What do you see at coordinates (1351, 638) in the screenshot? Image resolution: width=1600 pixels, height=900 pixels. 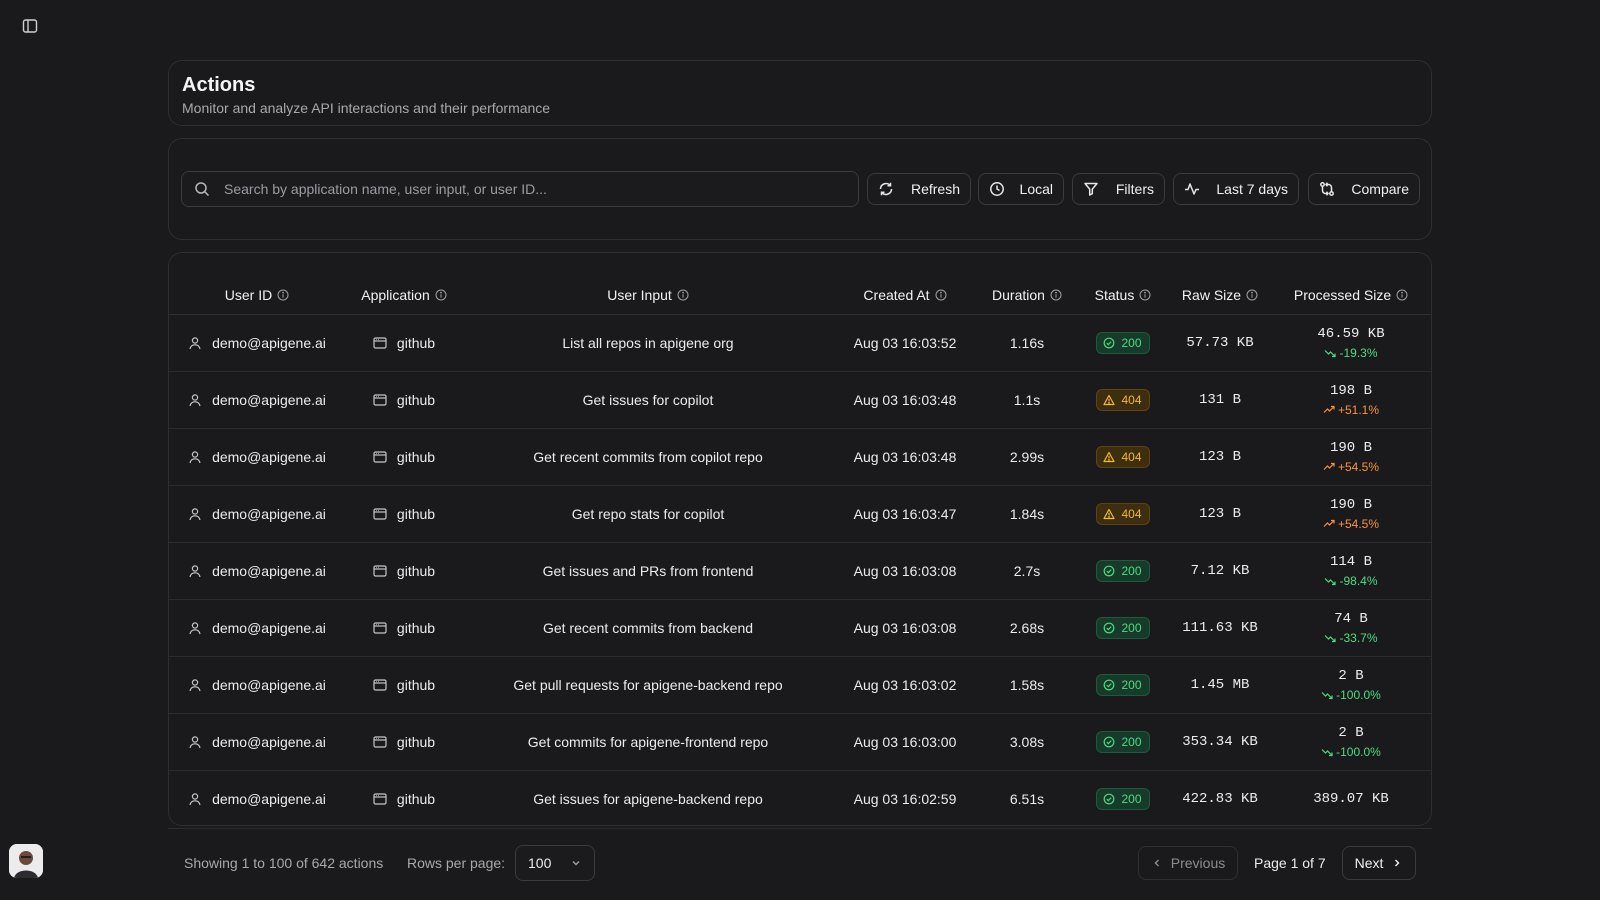 I see `size-change: -33.7%` at bounding box center [1351, 638].